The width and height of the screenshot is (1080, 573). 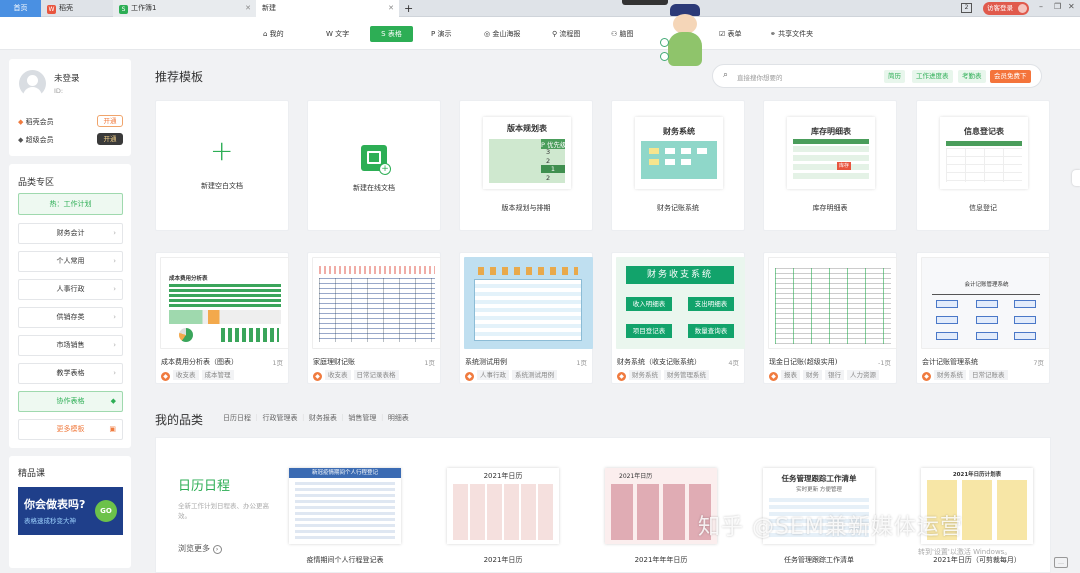 What do you see at coordinates (179, 420) in the screenshot?
I see `my-category-title: 我的品类` at bounding box center [179, 420].